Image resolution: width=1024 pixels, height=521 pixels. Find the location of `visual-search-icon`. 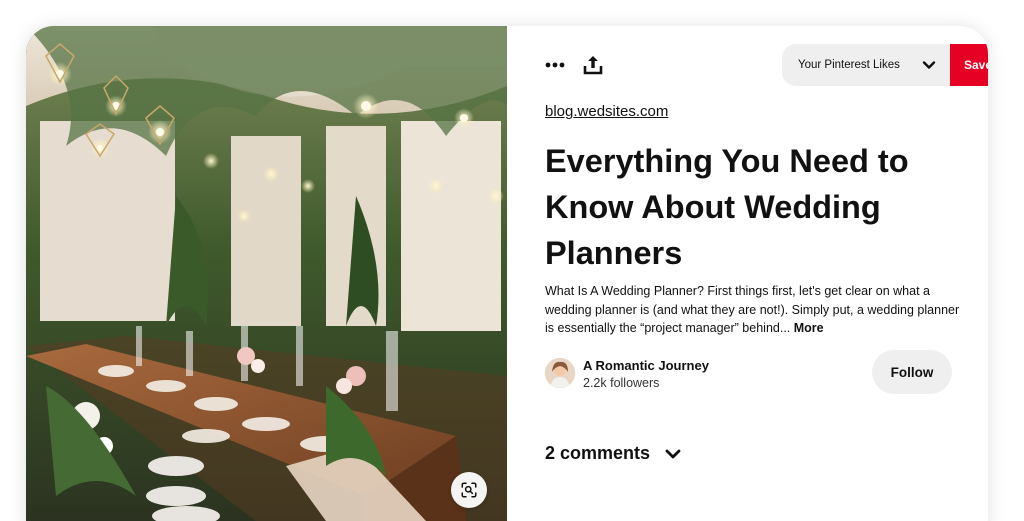

visual-search-icon is located at coordinates (469, 490).